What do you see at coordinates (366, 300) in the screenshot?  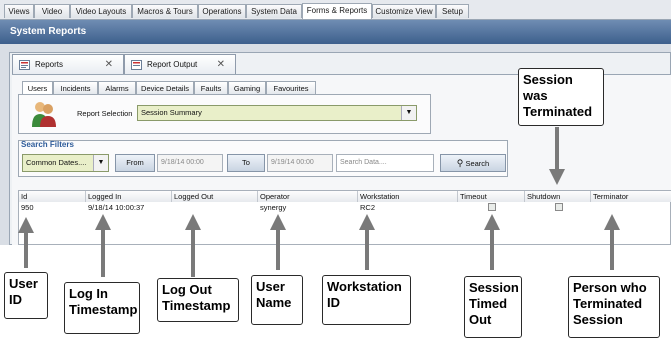 I see `callout-workstation-id: Workstation ID` at bounding box center [366, 300].